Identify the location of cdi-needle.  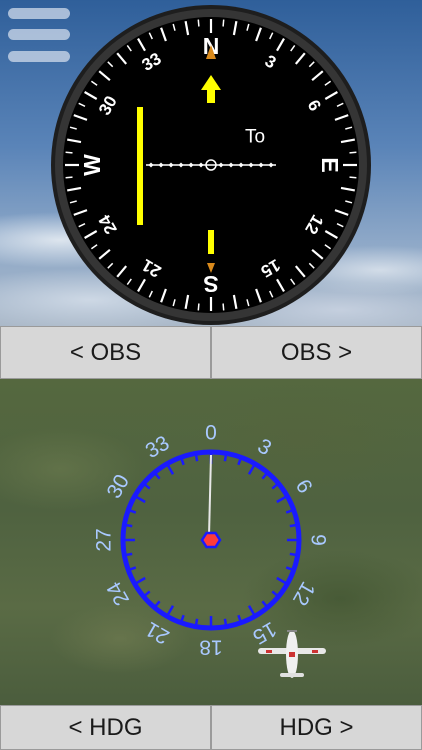
(140, 166).